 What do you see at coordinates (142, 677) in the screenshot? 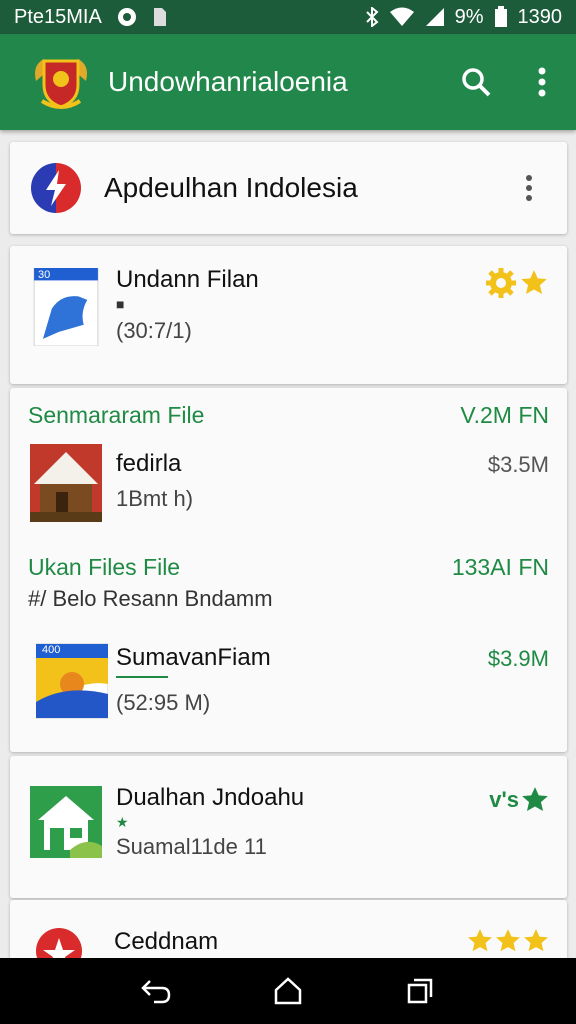
I see `underline` at bounding box center [142, 677].